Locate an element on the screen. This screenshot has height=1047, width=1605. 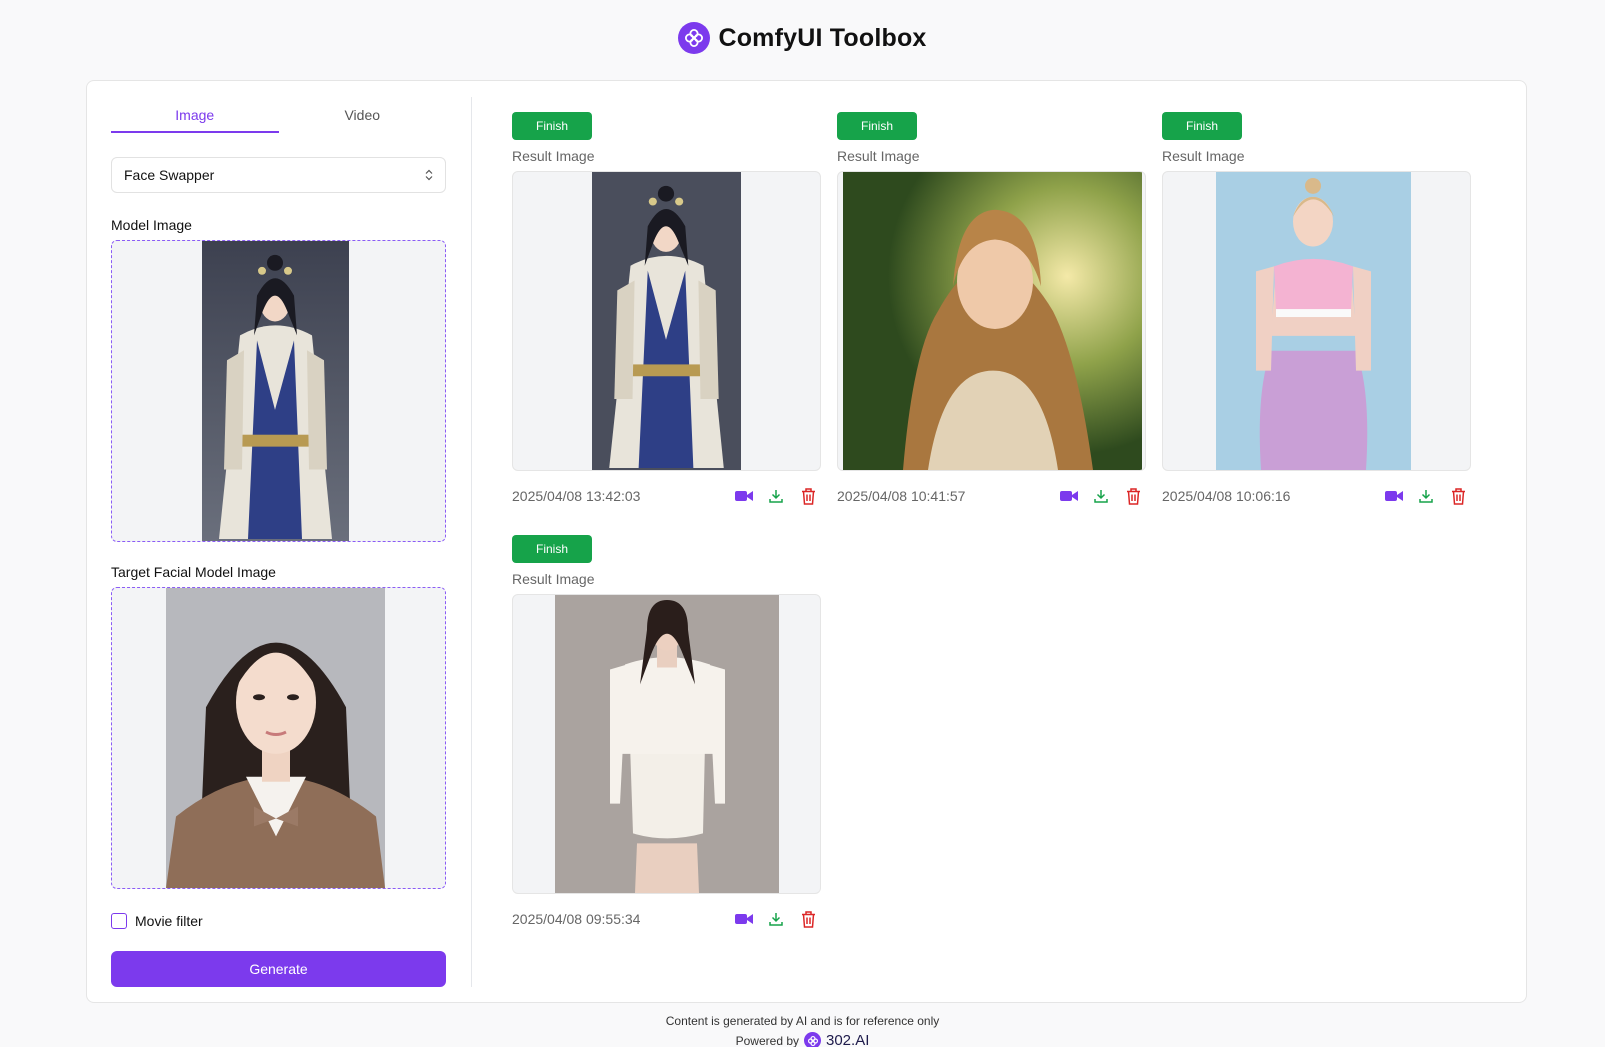
tab-video: Video is located at coordinates (363, 115).